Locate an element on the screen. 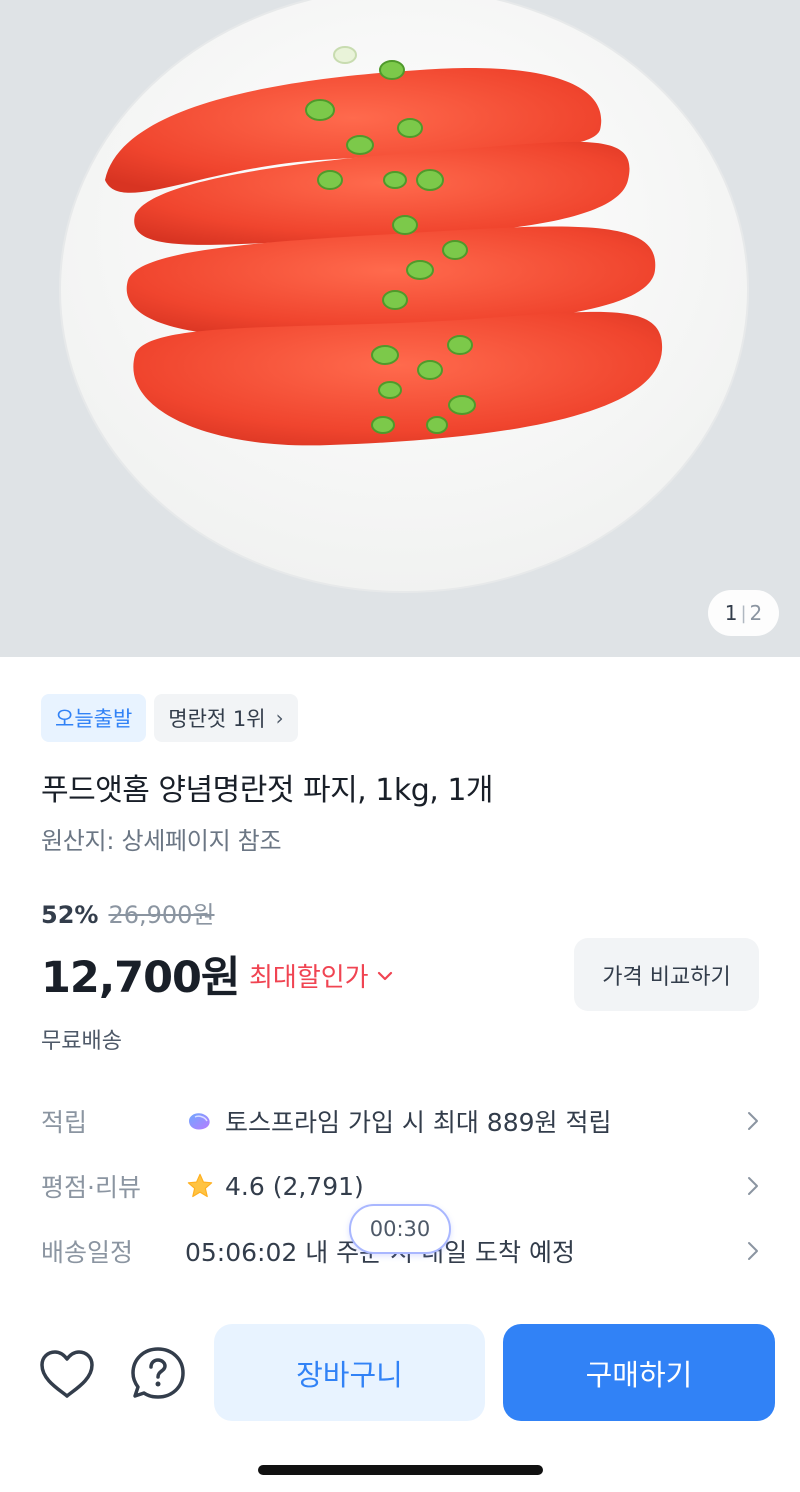 Image resolution: width=800 pixels, height=1492 pixels. today-shipping-badge-label: 오늘출발 is located at coordinates (94, 719).